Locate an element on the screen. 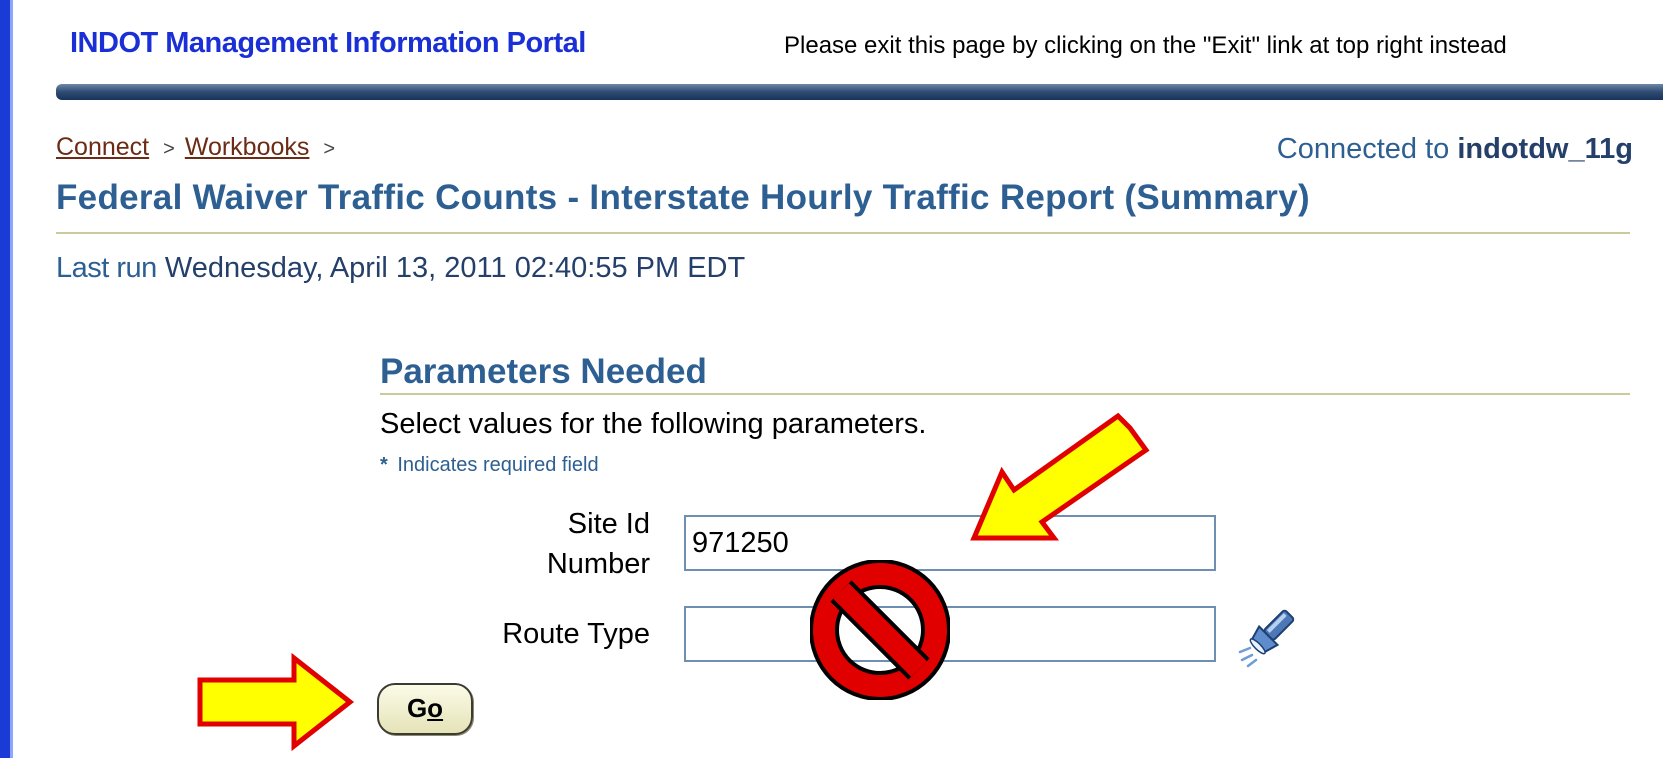 This screenshot has height=758, width=1663. breadcrumb-link-workbooks: Workbooks is located at coordinates (247, 147).